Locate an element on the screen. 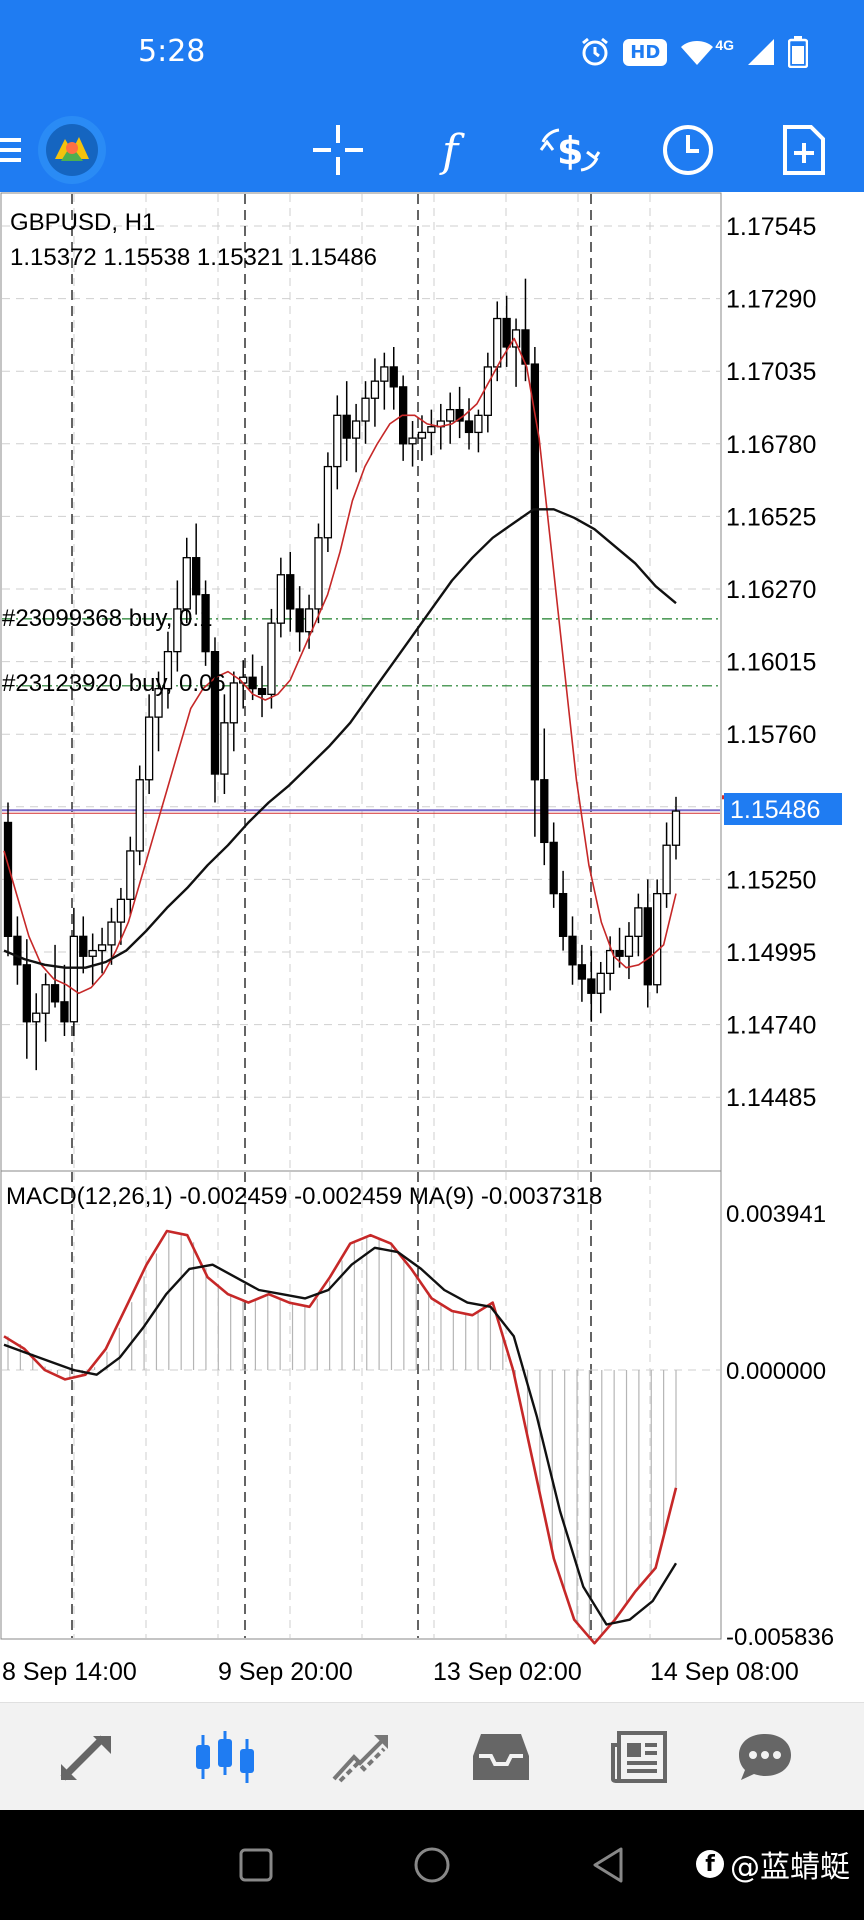 The height and width of the screenshot is (1920, 864). menu-button is located at coordinates (17, 150).